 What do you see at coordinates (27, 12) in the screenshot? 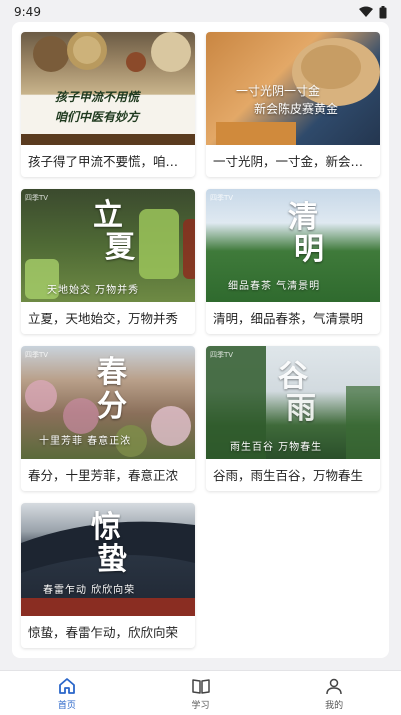
I see `status-time: 9:49` at bounding box center [27, 12].